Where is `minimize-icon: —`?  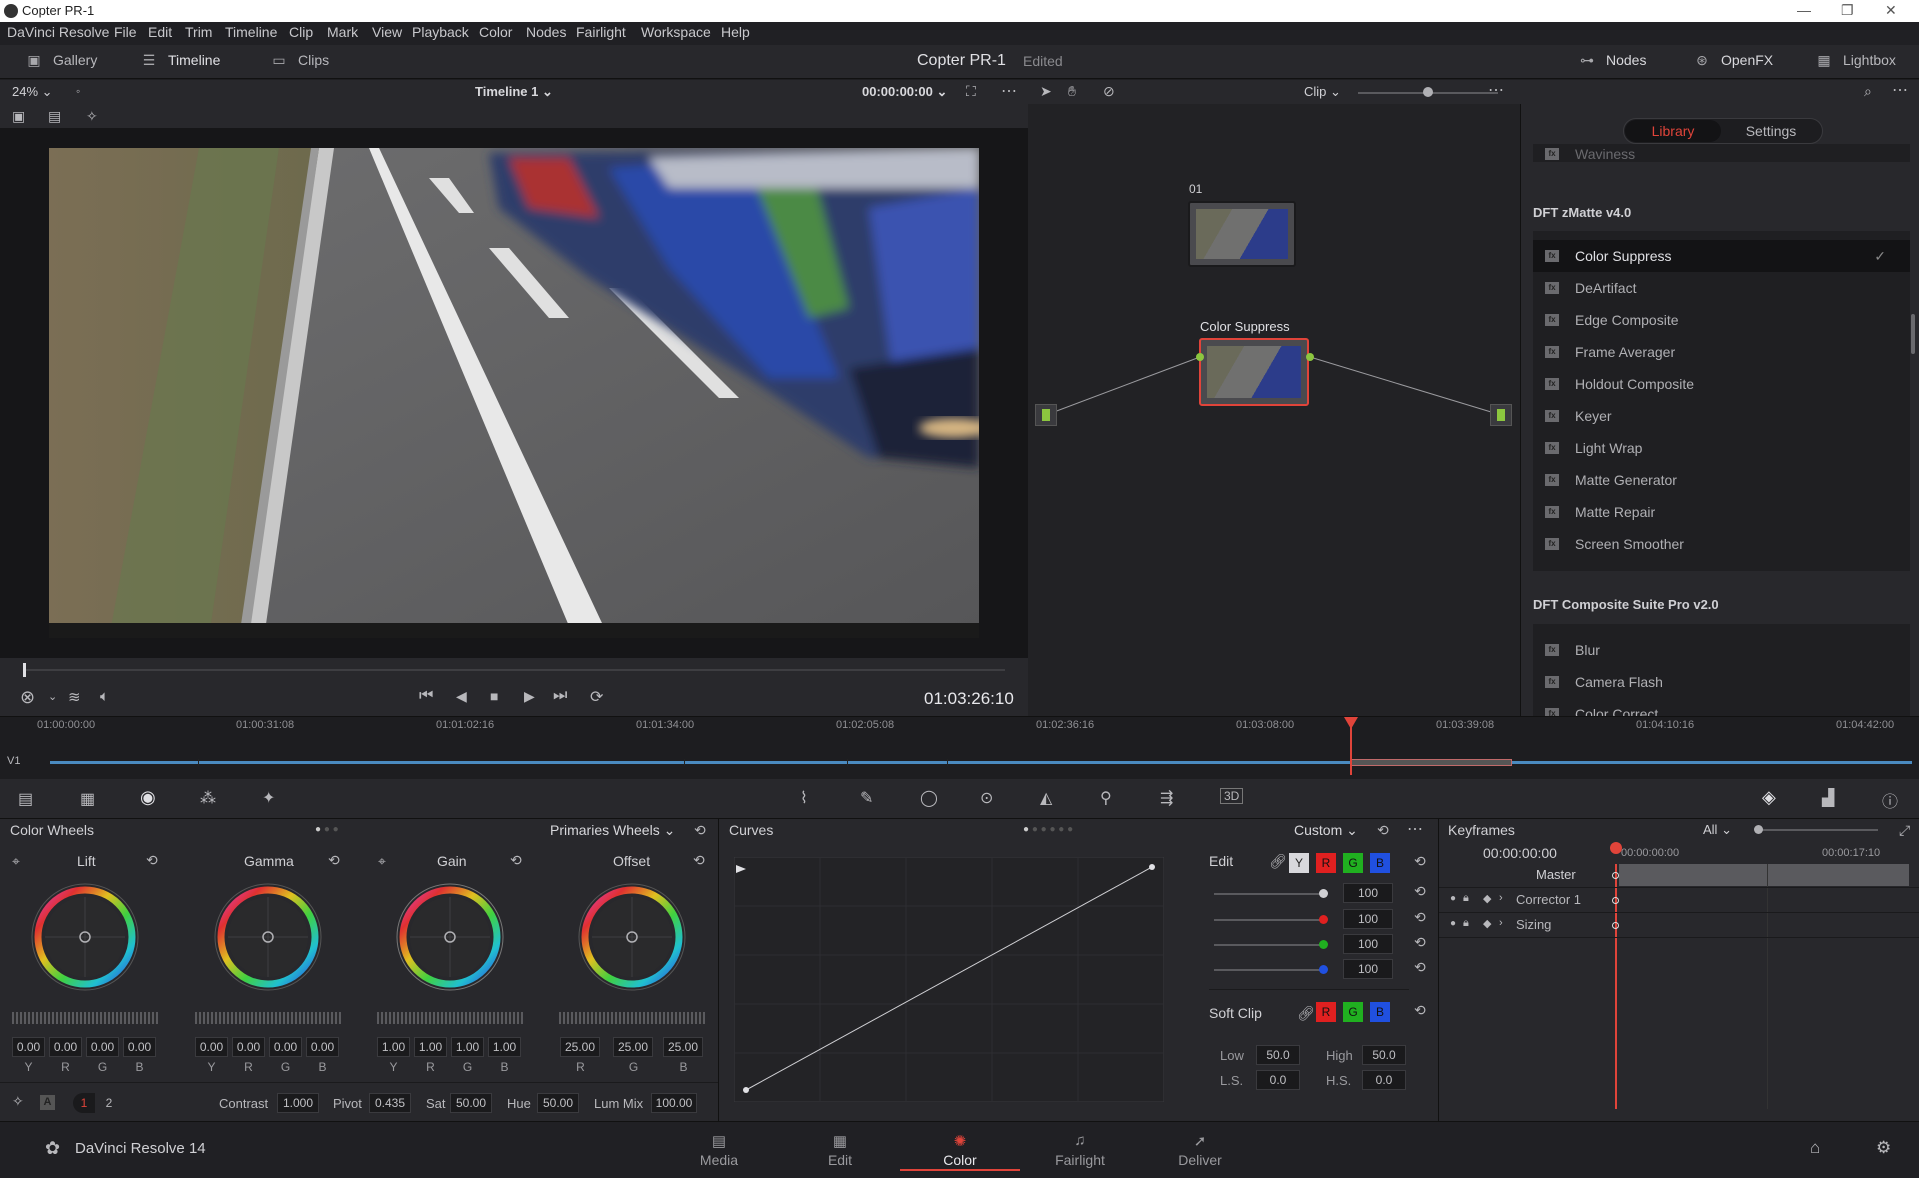 minimize-icon: — is located at coordinates (1804, 10).